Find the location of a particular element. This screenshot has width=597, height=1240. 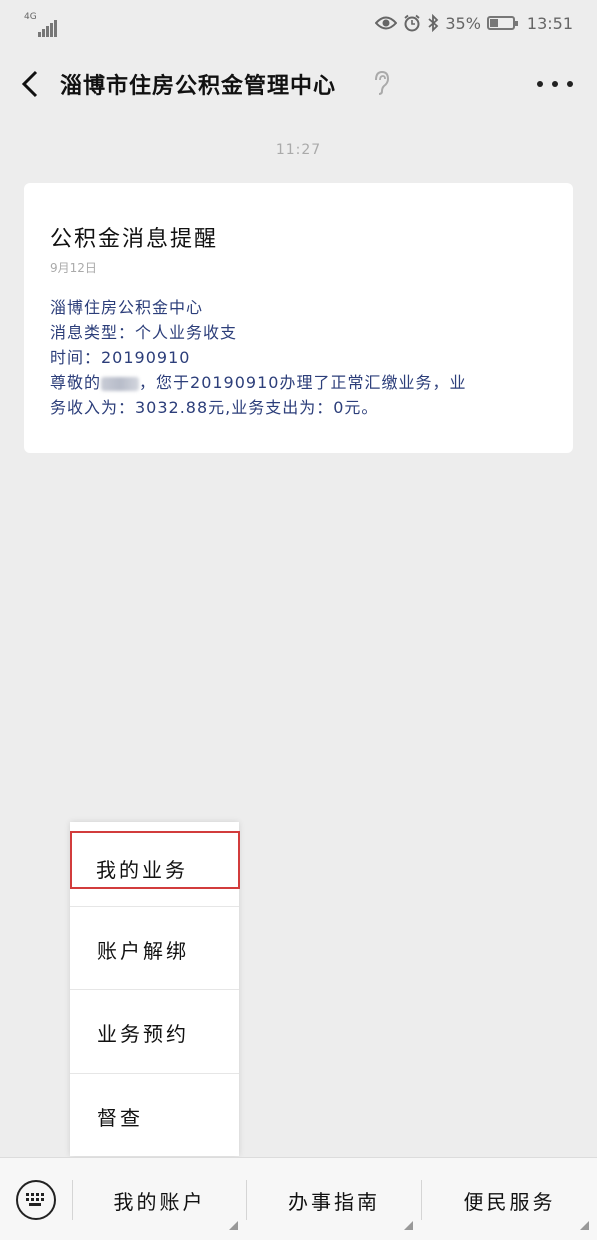

chevron-left-icon is located at coordinates (29, 84).